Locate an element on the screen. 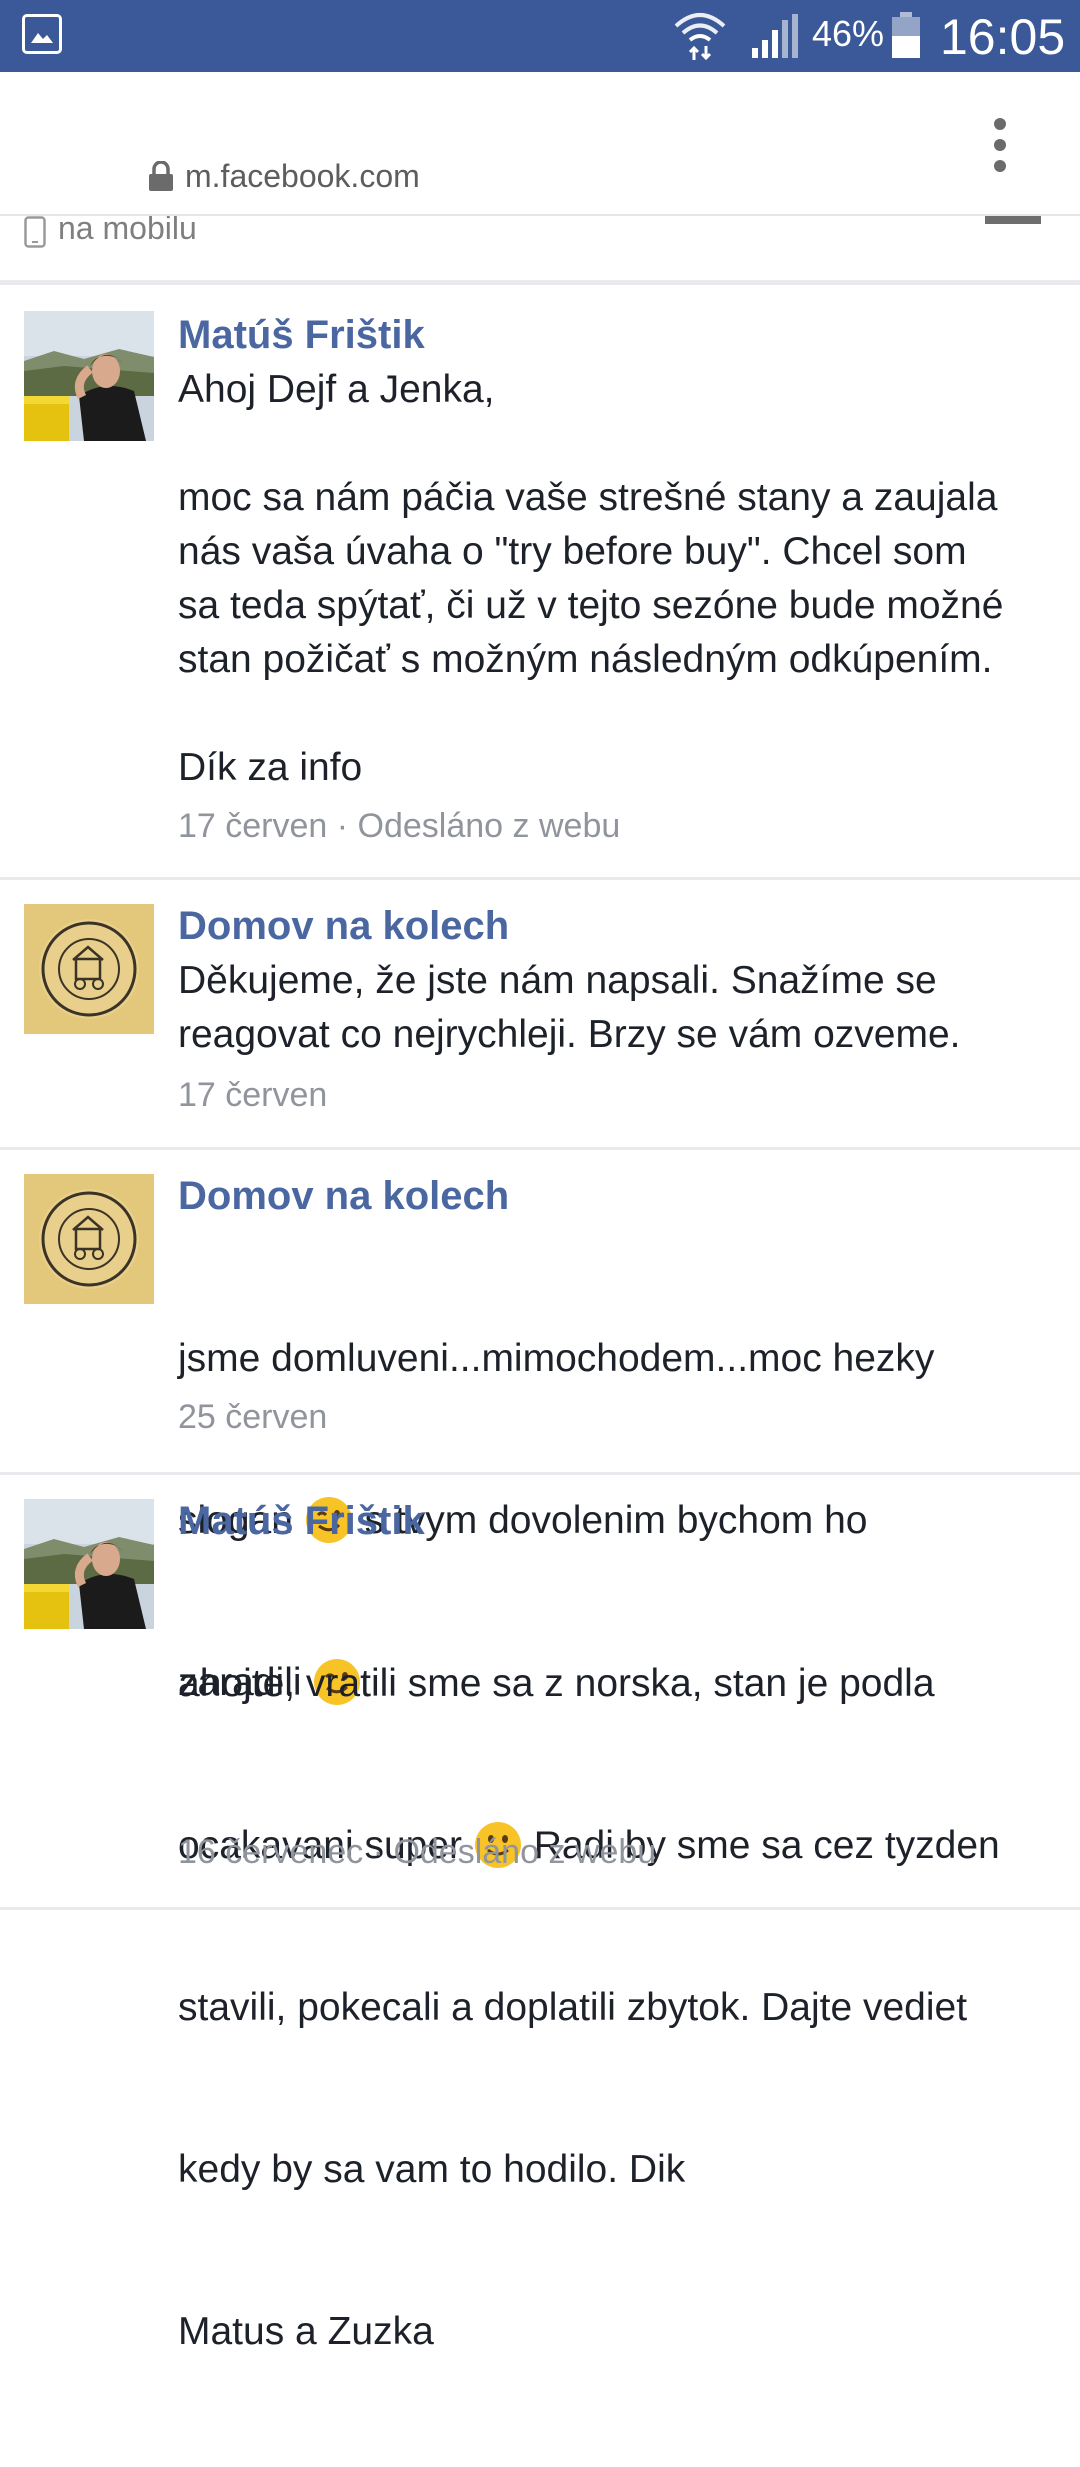 The height and width of the screenshot is (2467, 1080). message-meta: 17 červen · Odesláno z webu is located at coordinates (399, 826).